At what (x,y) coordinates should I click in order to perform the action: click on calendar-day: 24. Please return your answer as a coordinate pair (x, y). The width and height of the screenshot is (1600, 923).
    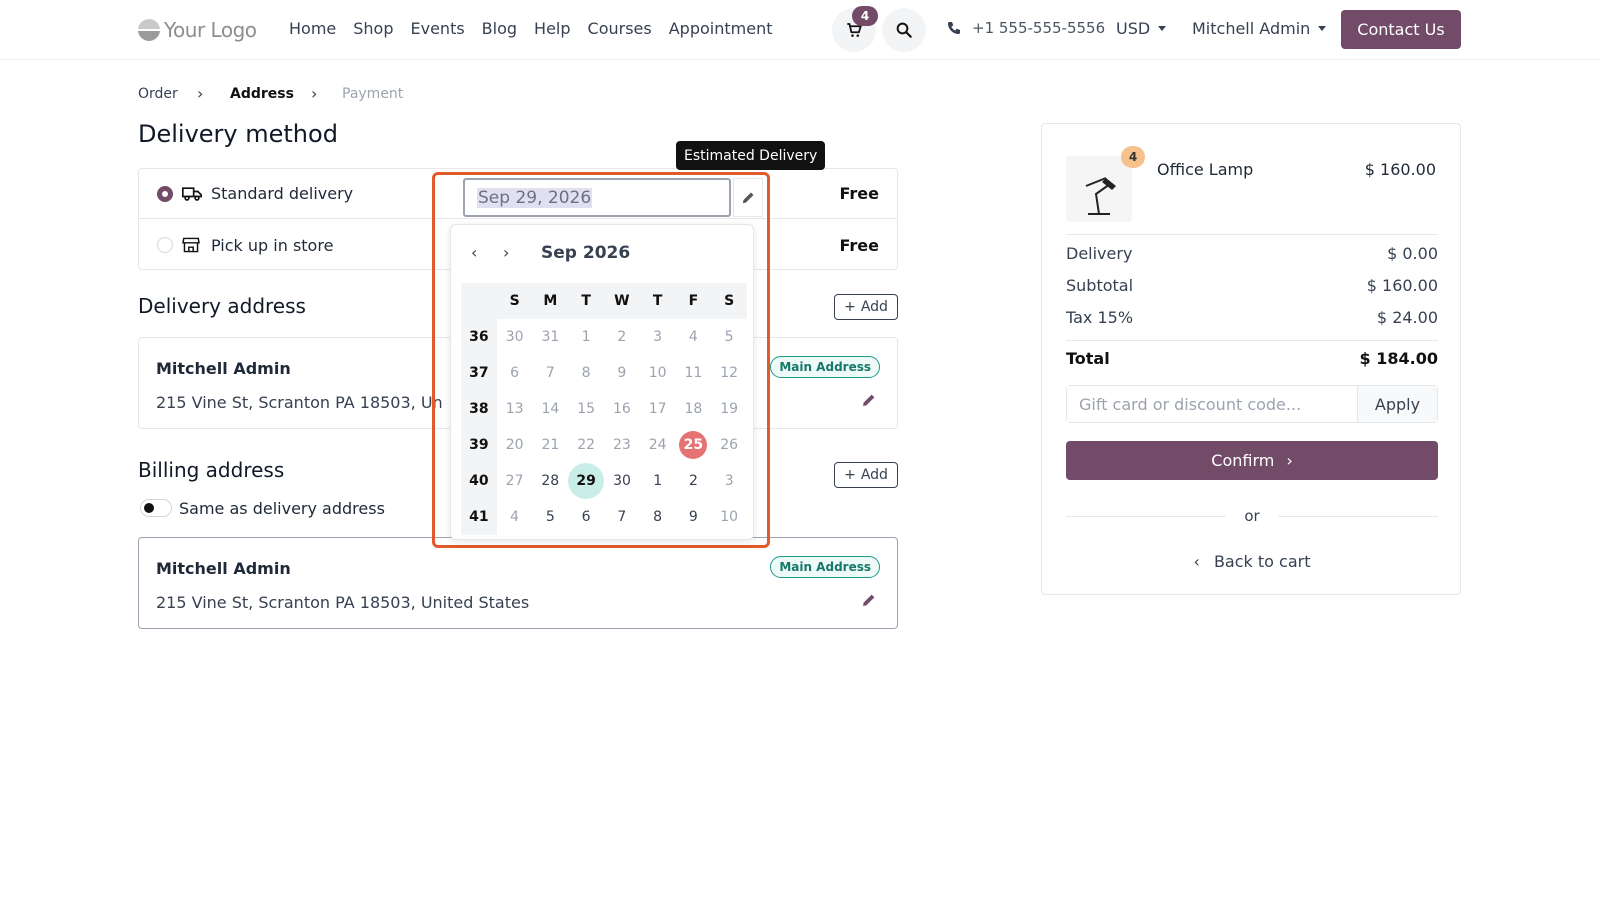
    Looking at the image, I should click on (658, 445).